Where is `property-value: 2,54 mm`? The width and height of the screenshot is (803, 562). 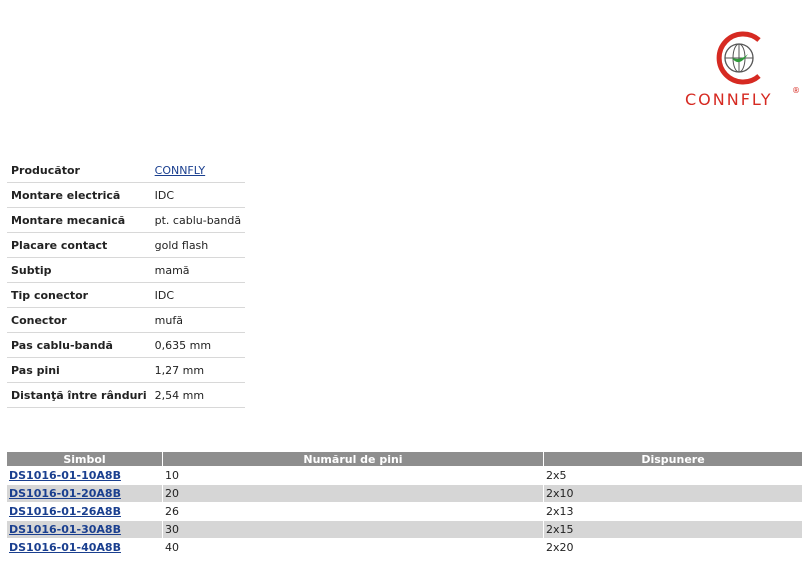 property-value: 2,54 mm is located at coordinates (198, 395).